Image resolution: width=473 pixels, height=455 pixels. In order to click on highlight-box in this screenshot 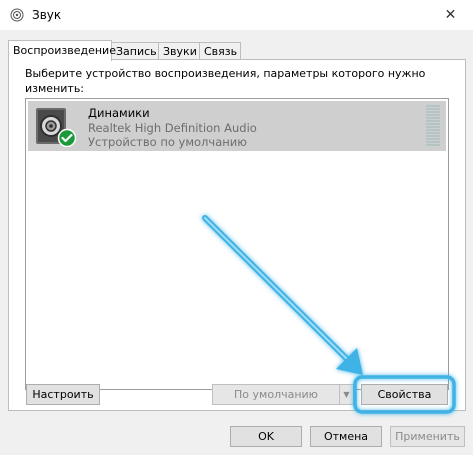, I will do `click(404, 394)`.